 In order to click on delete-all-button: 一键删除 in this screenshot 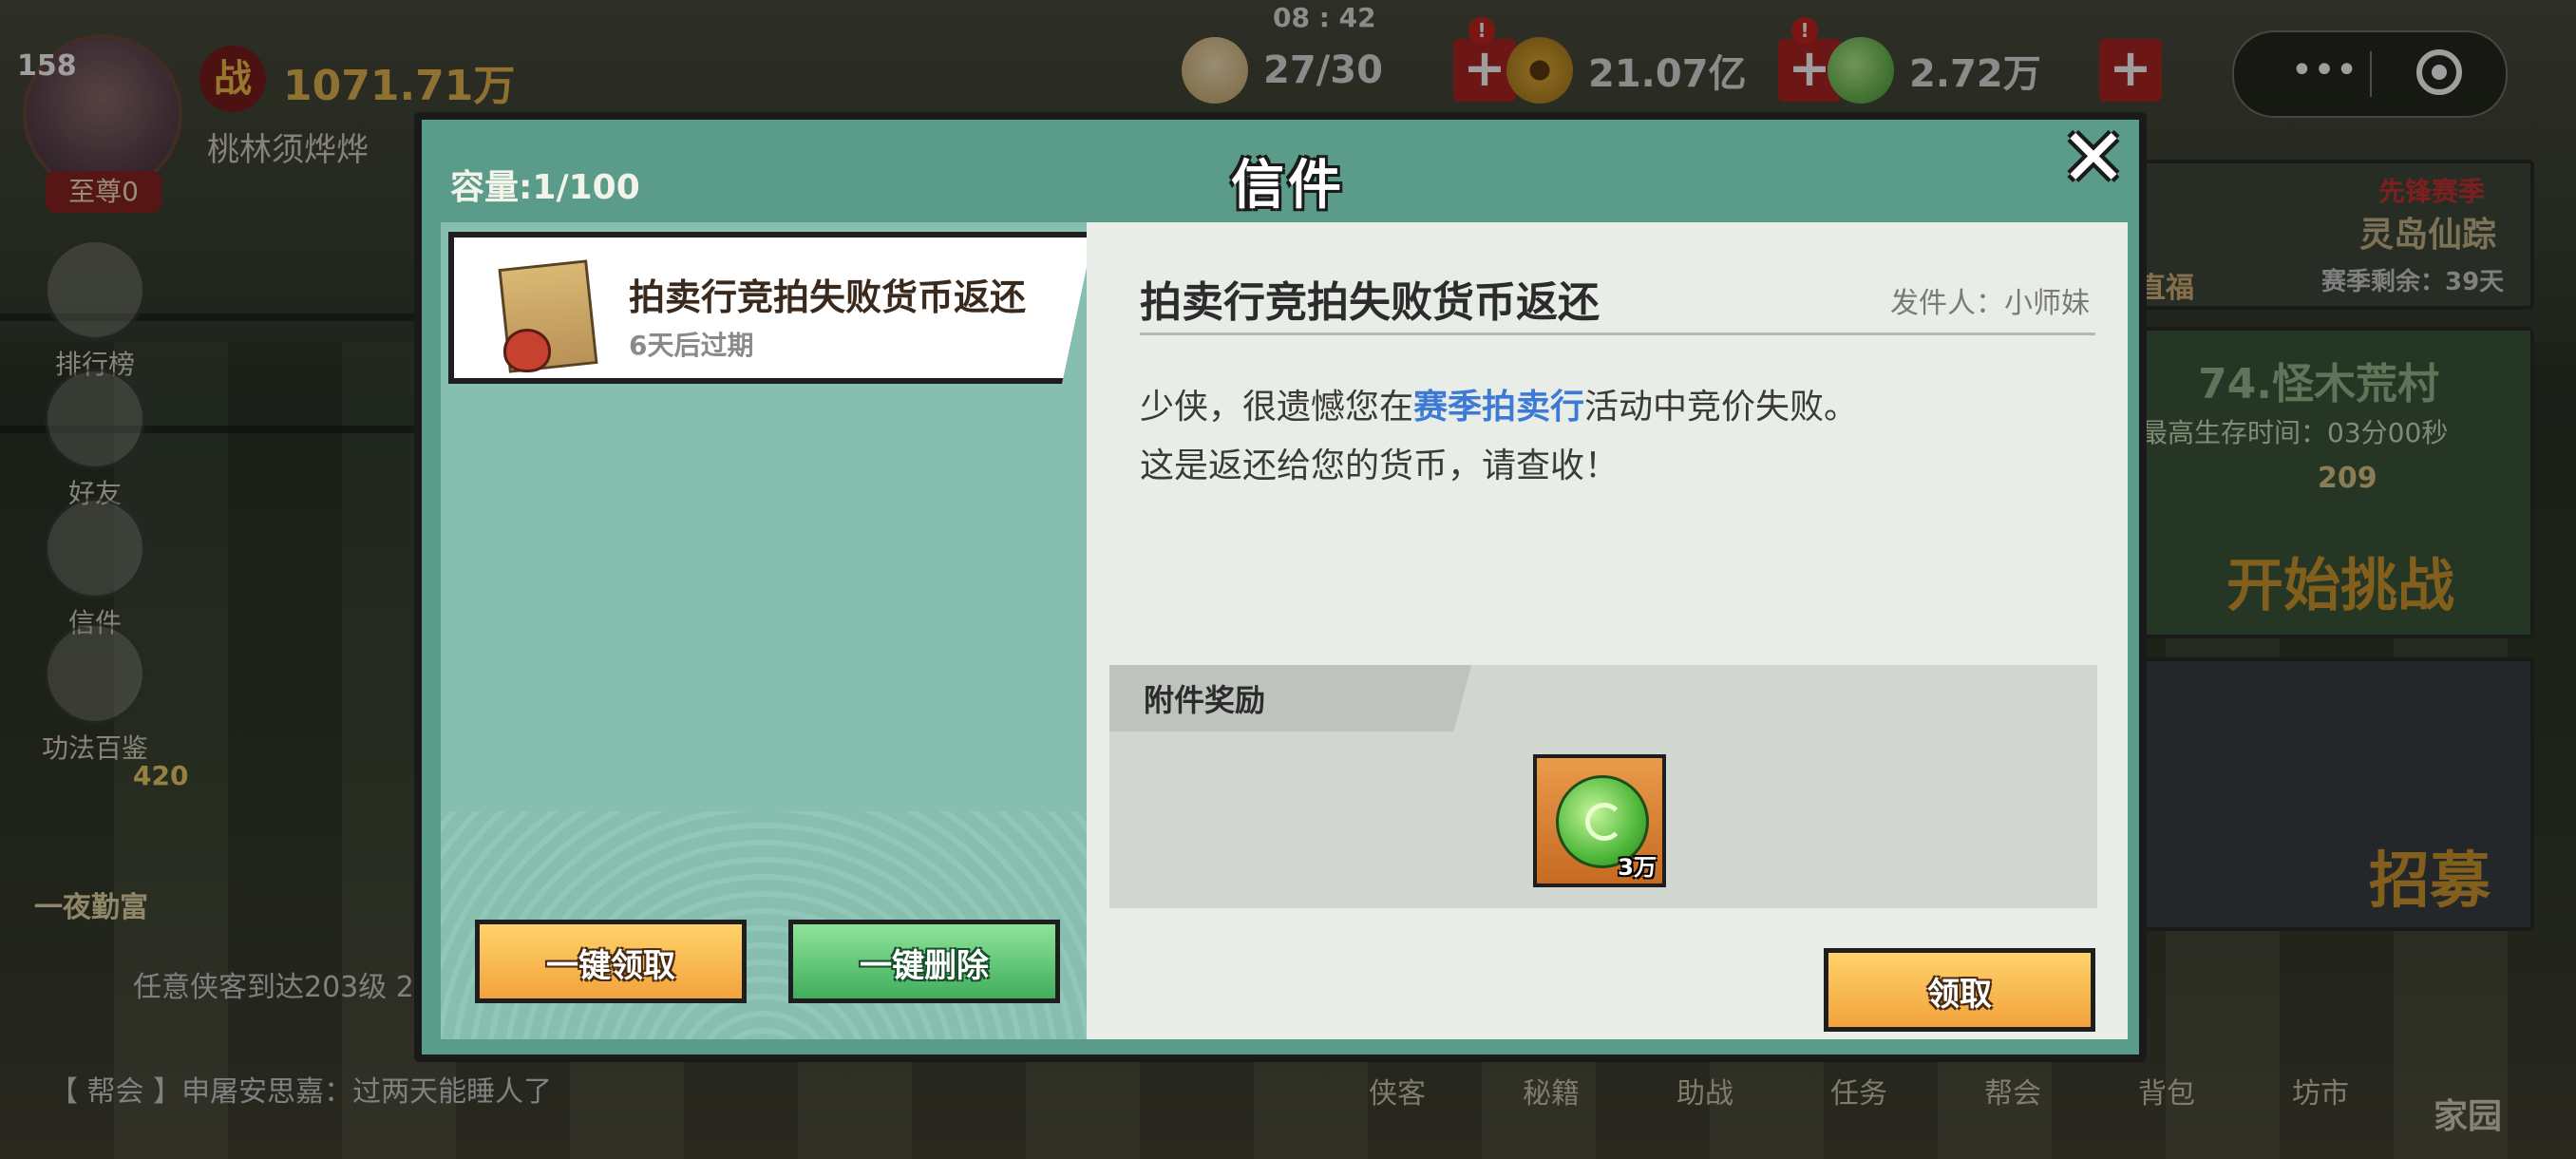, I will do `click(924, 961)`.